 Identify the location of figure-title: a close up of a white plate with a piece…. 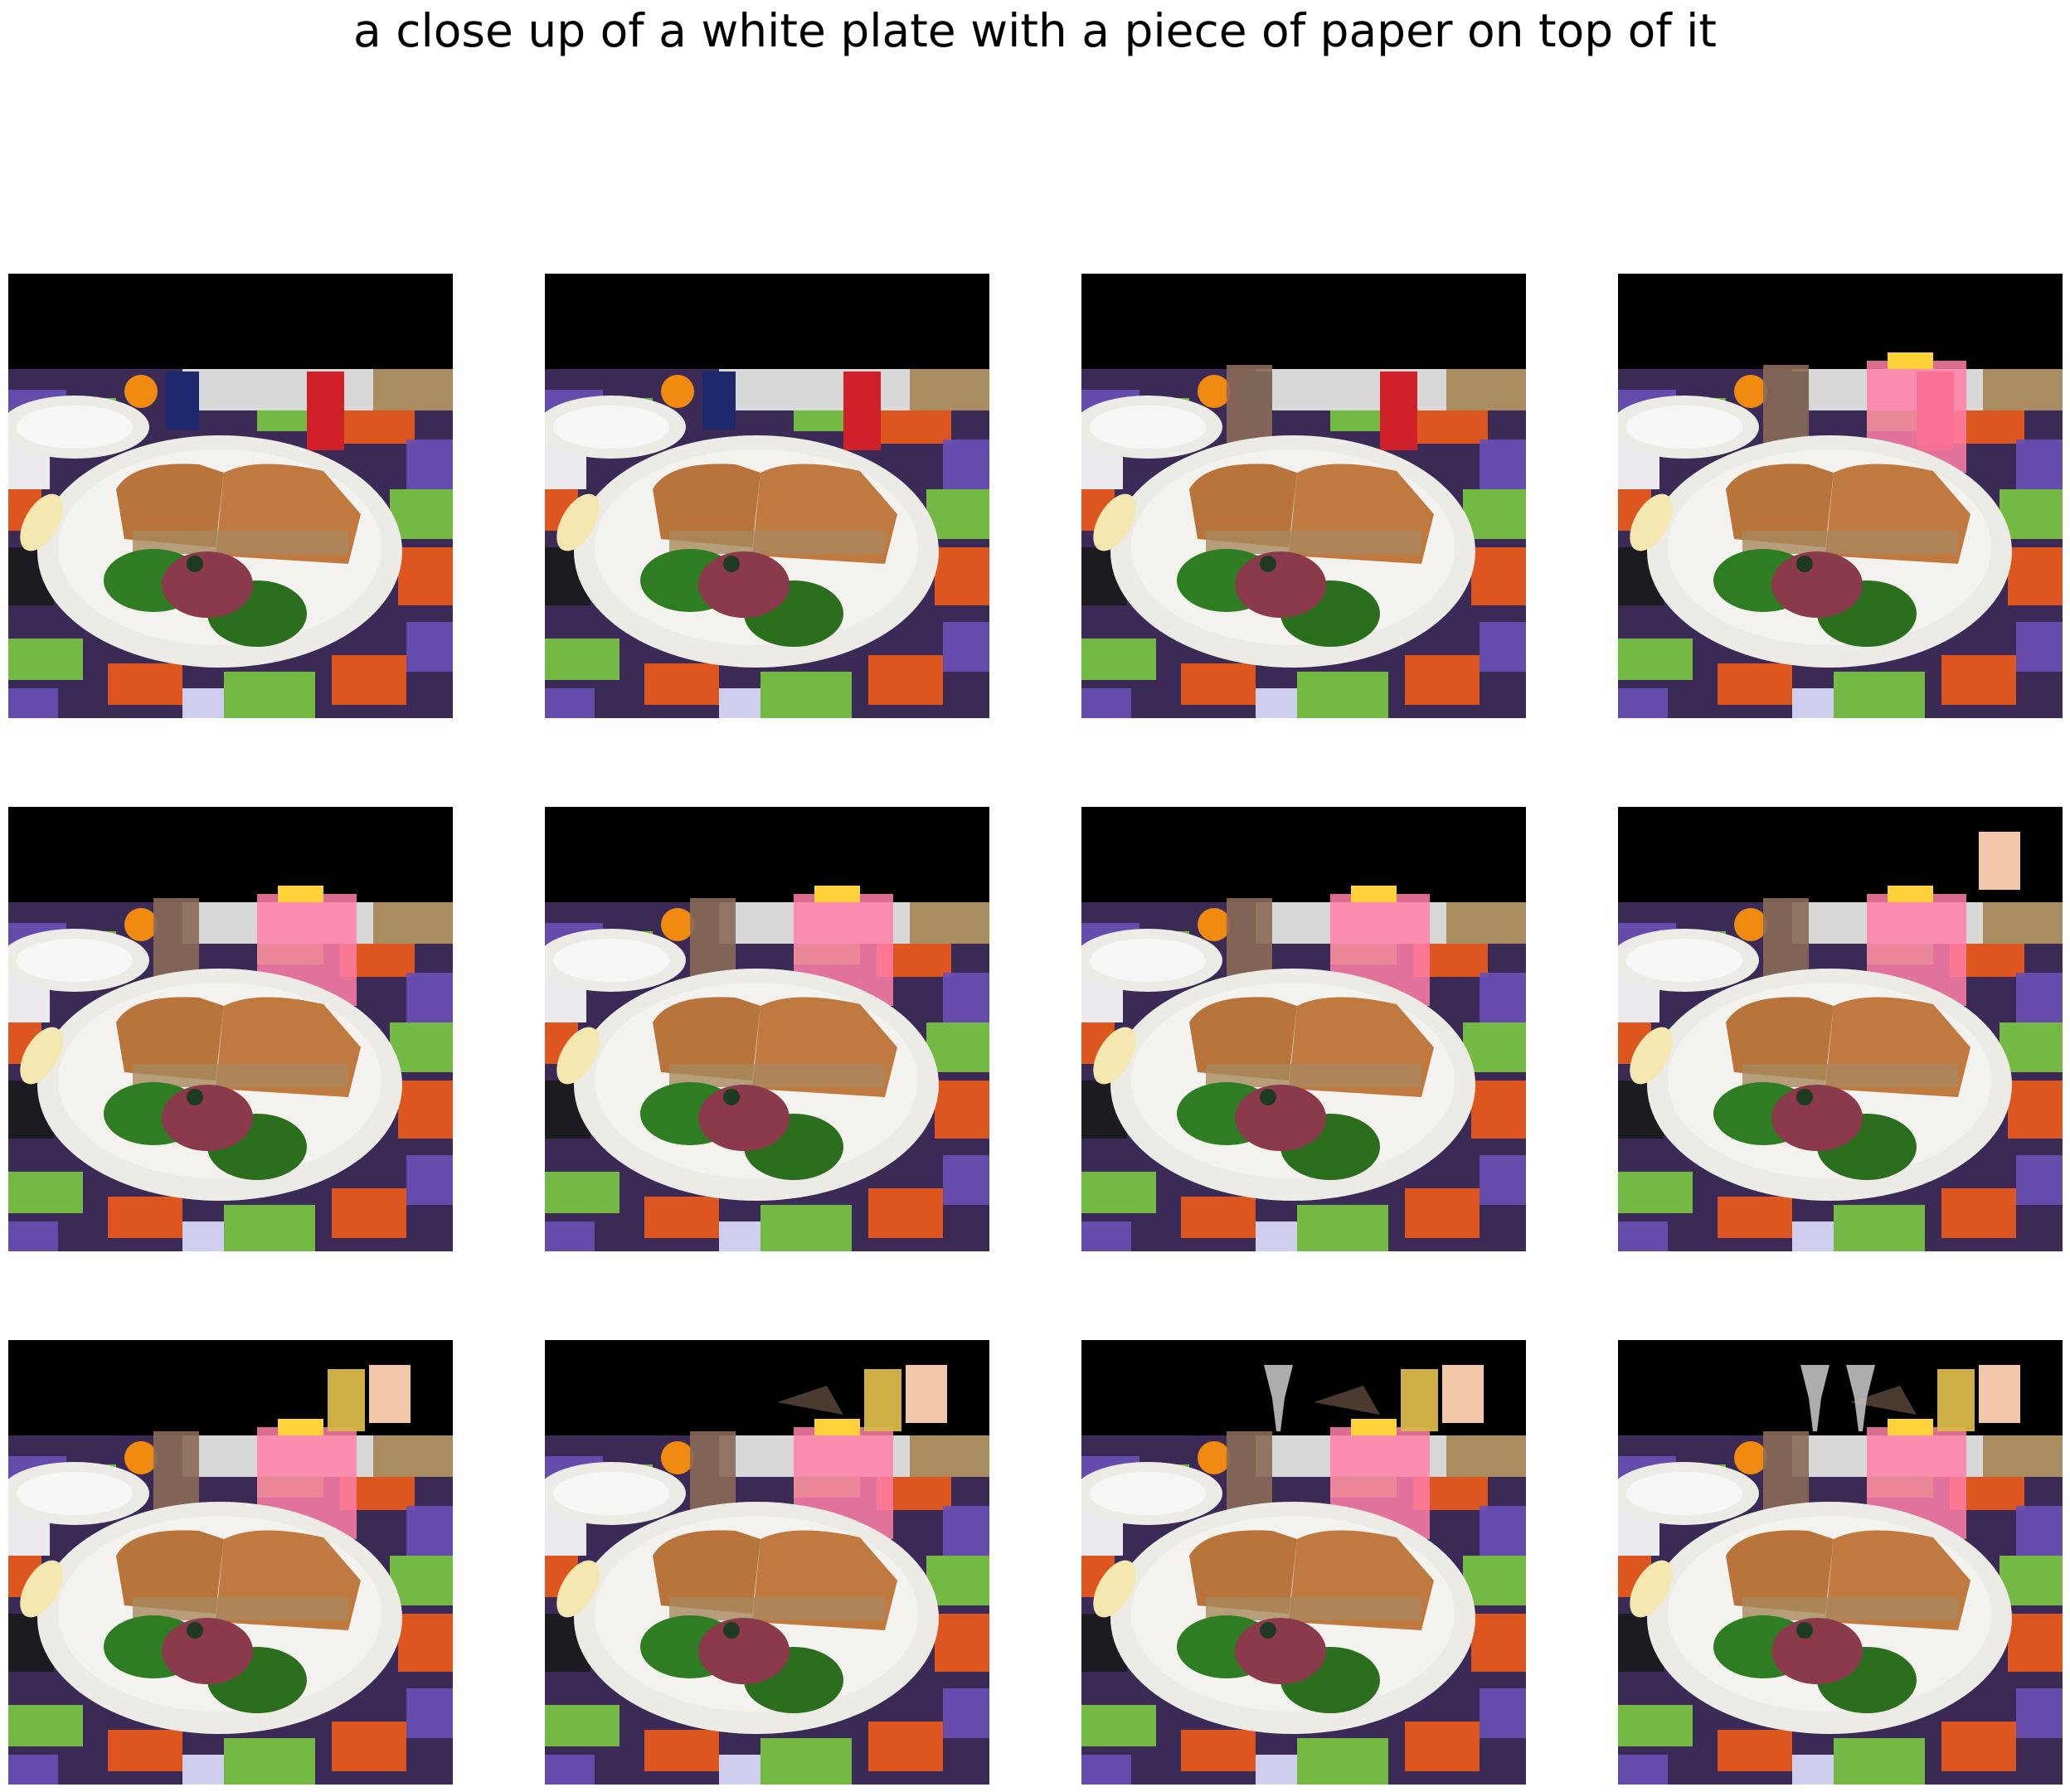
(1035, 30).